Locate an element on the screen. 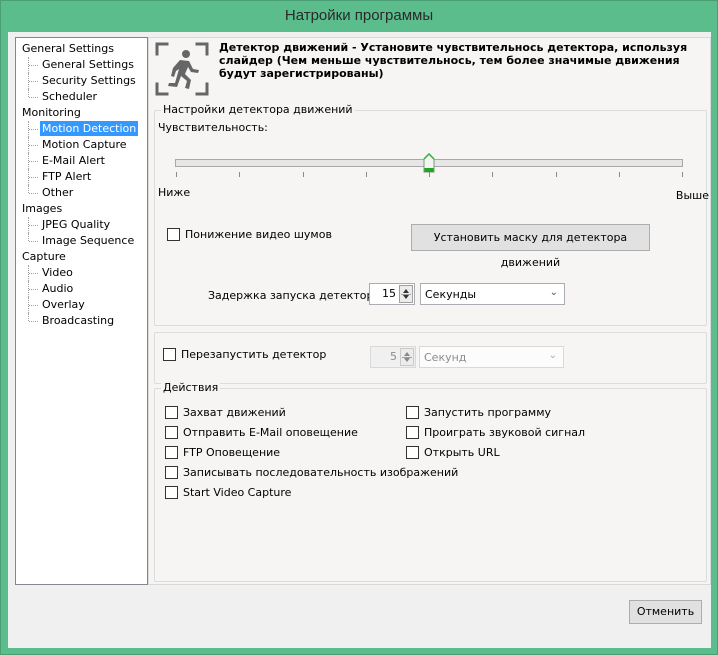 Image resolution: width=718 pixels, height=655 pixels. noise-reduction-checkbox-row: Понижение видео шумов is located at coordinates (249, 234).